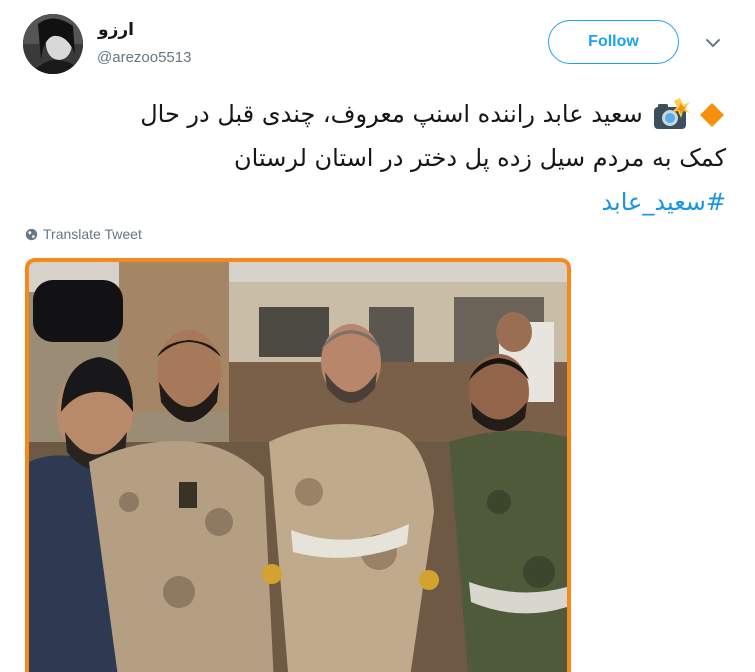 This screenshot has height=672, width=755. What do you see at coordinates (713, 43) in the screenshot?
I see `chevron-down-icon` at bounding box center [713, 43].